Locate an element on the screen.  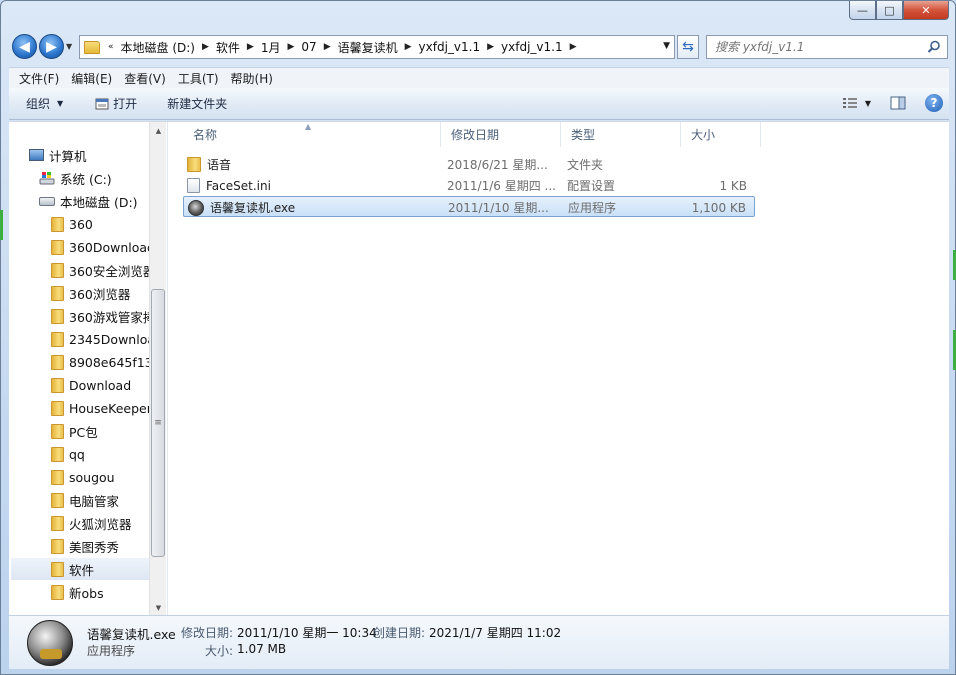
tree-item-folder: 2345Downloa is located at coordinates (103, 339).